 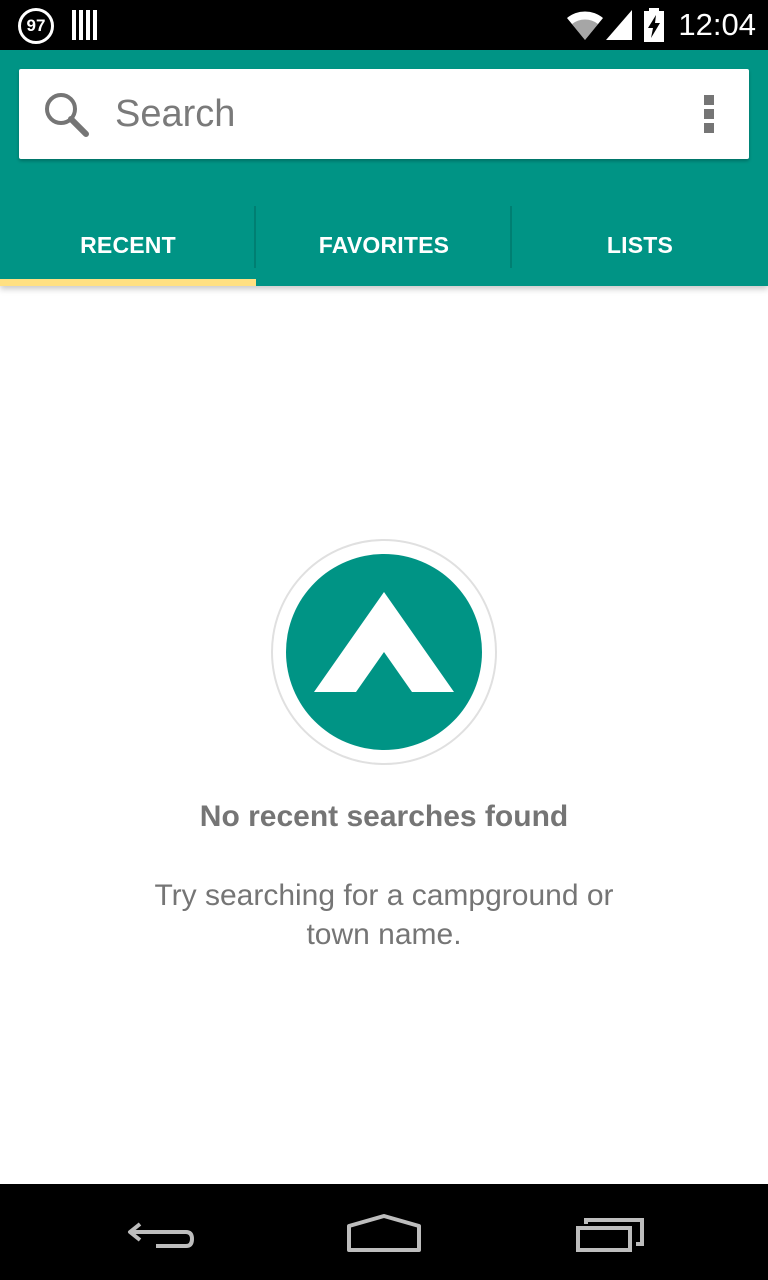 I want to click on tent-logo-icon, so click(x=384, y=654).